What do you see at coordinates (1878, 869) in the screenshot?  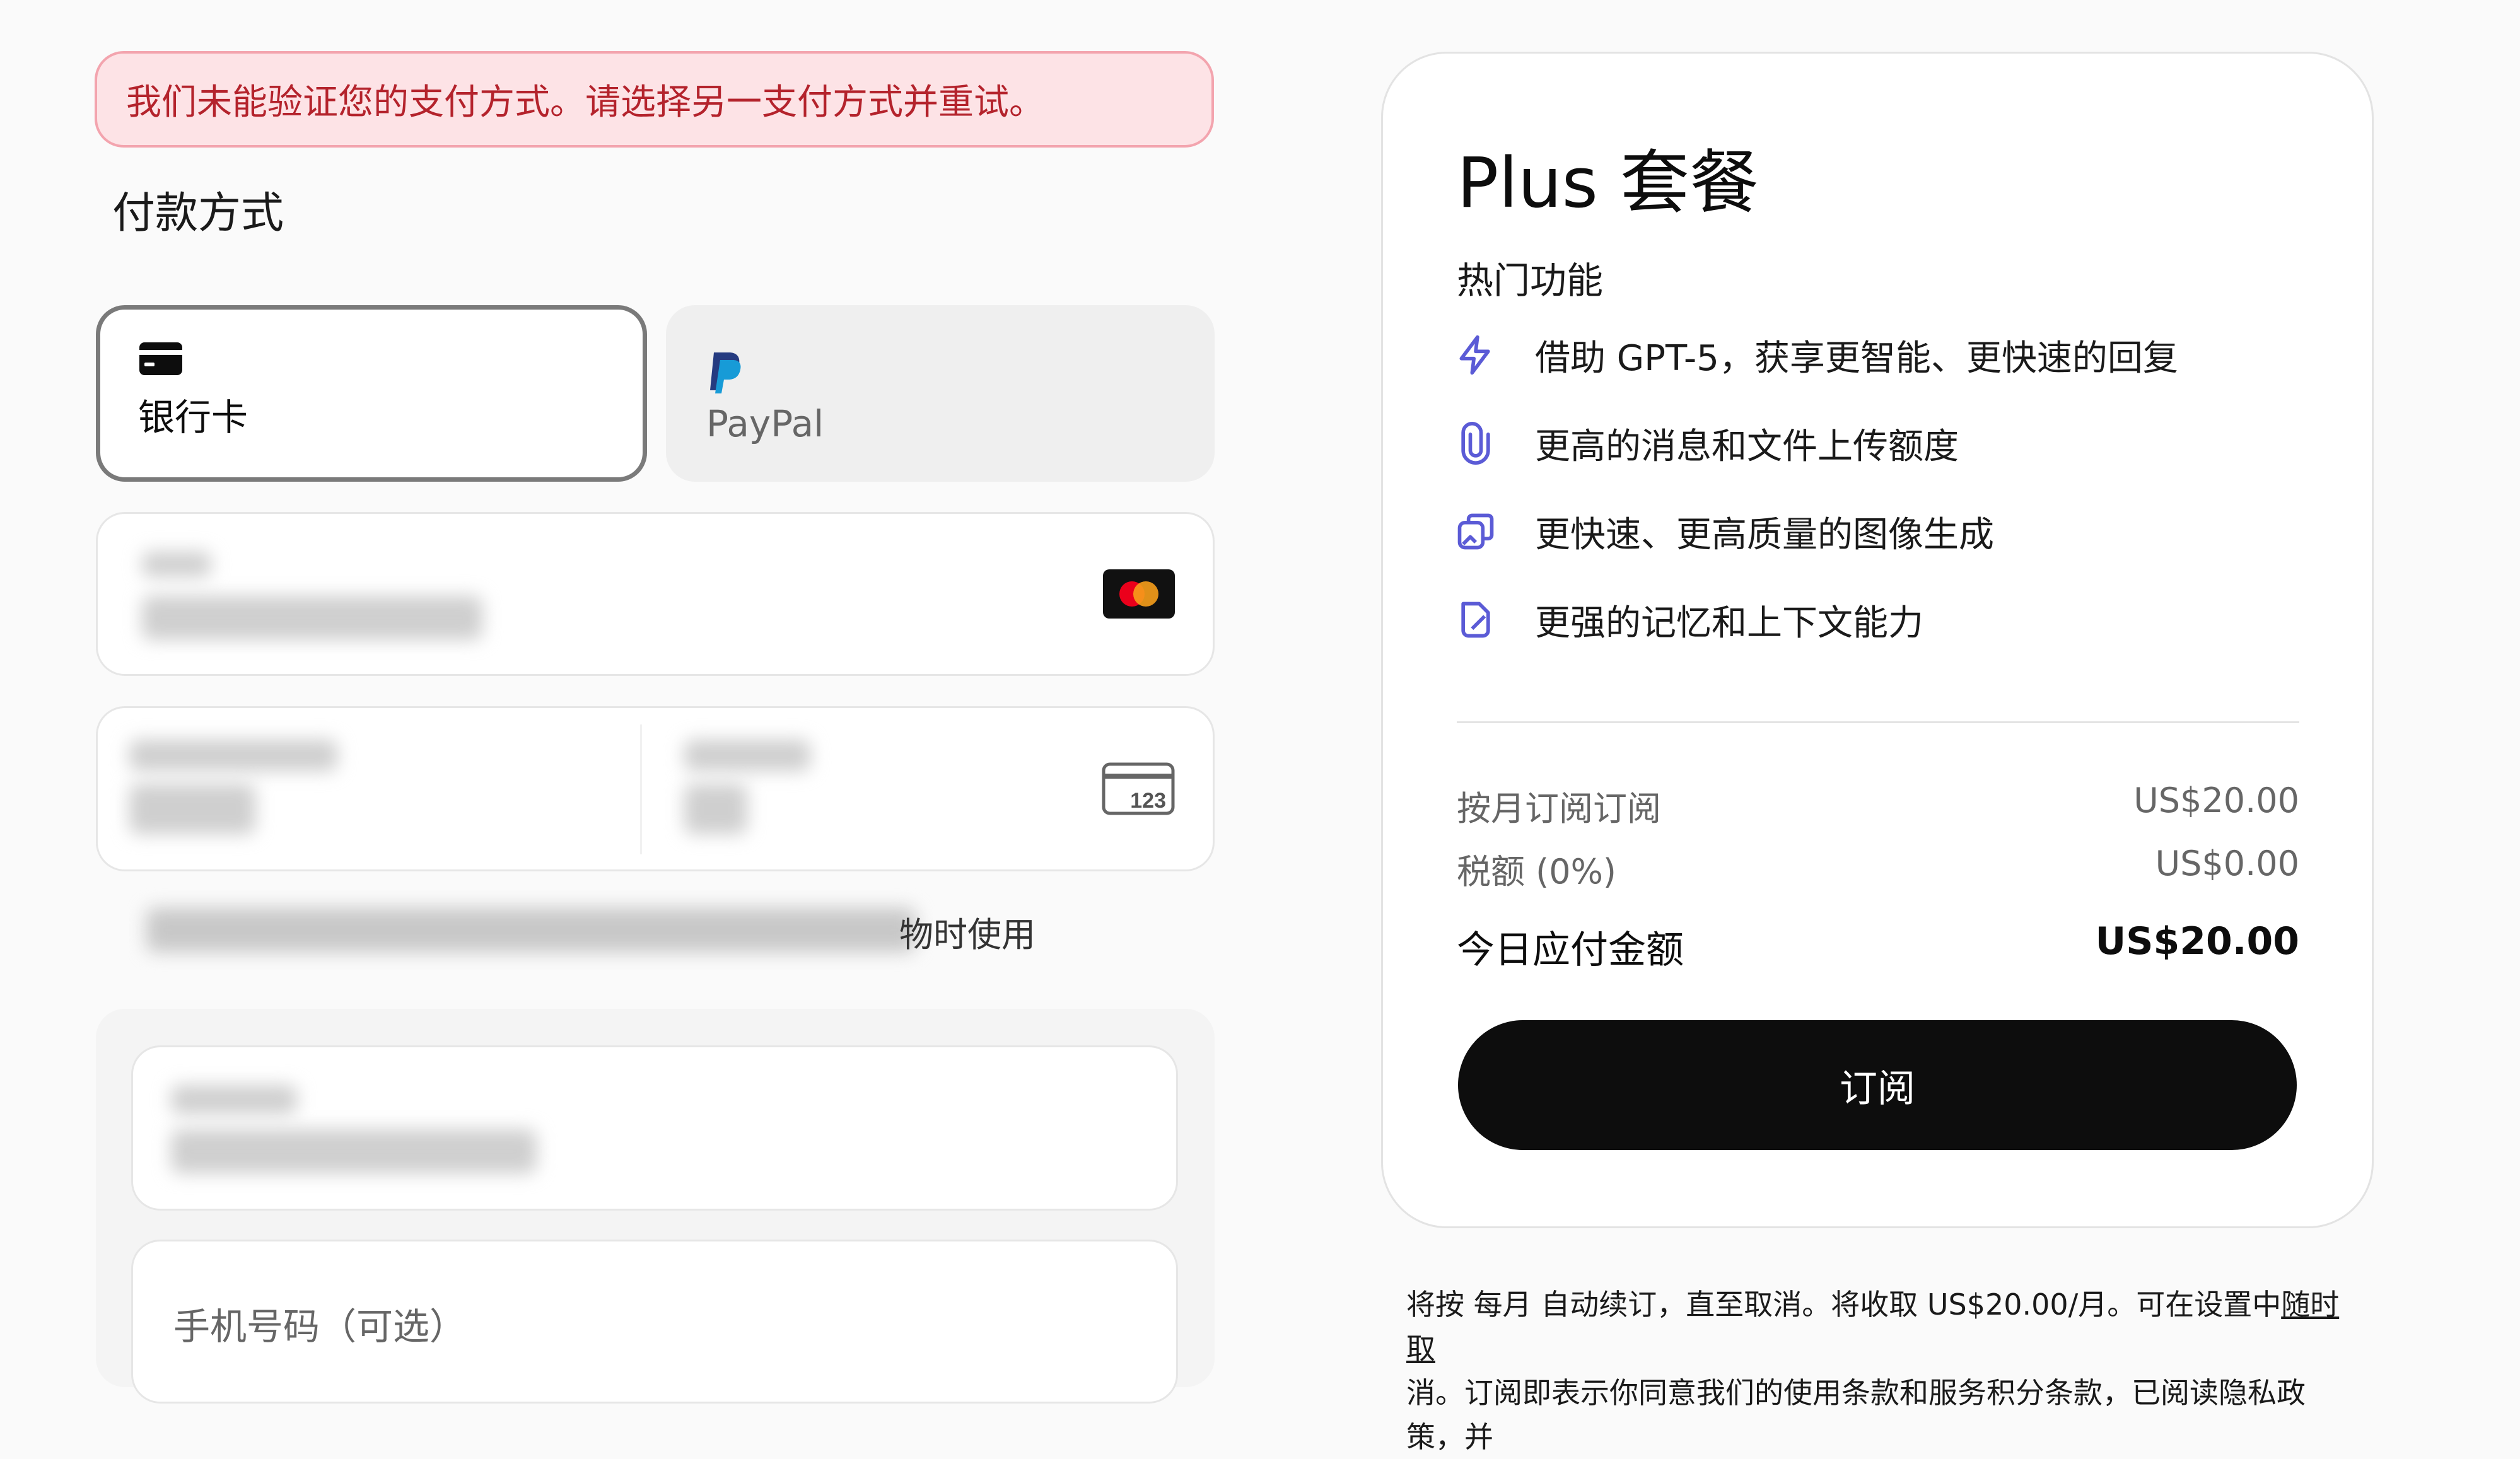 I see `line-item-tax: 税额 (0%) US$0.00` at bounding box center [1878, 869].